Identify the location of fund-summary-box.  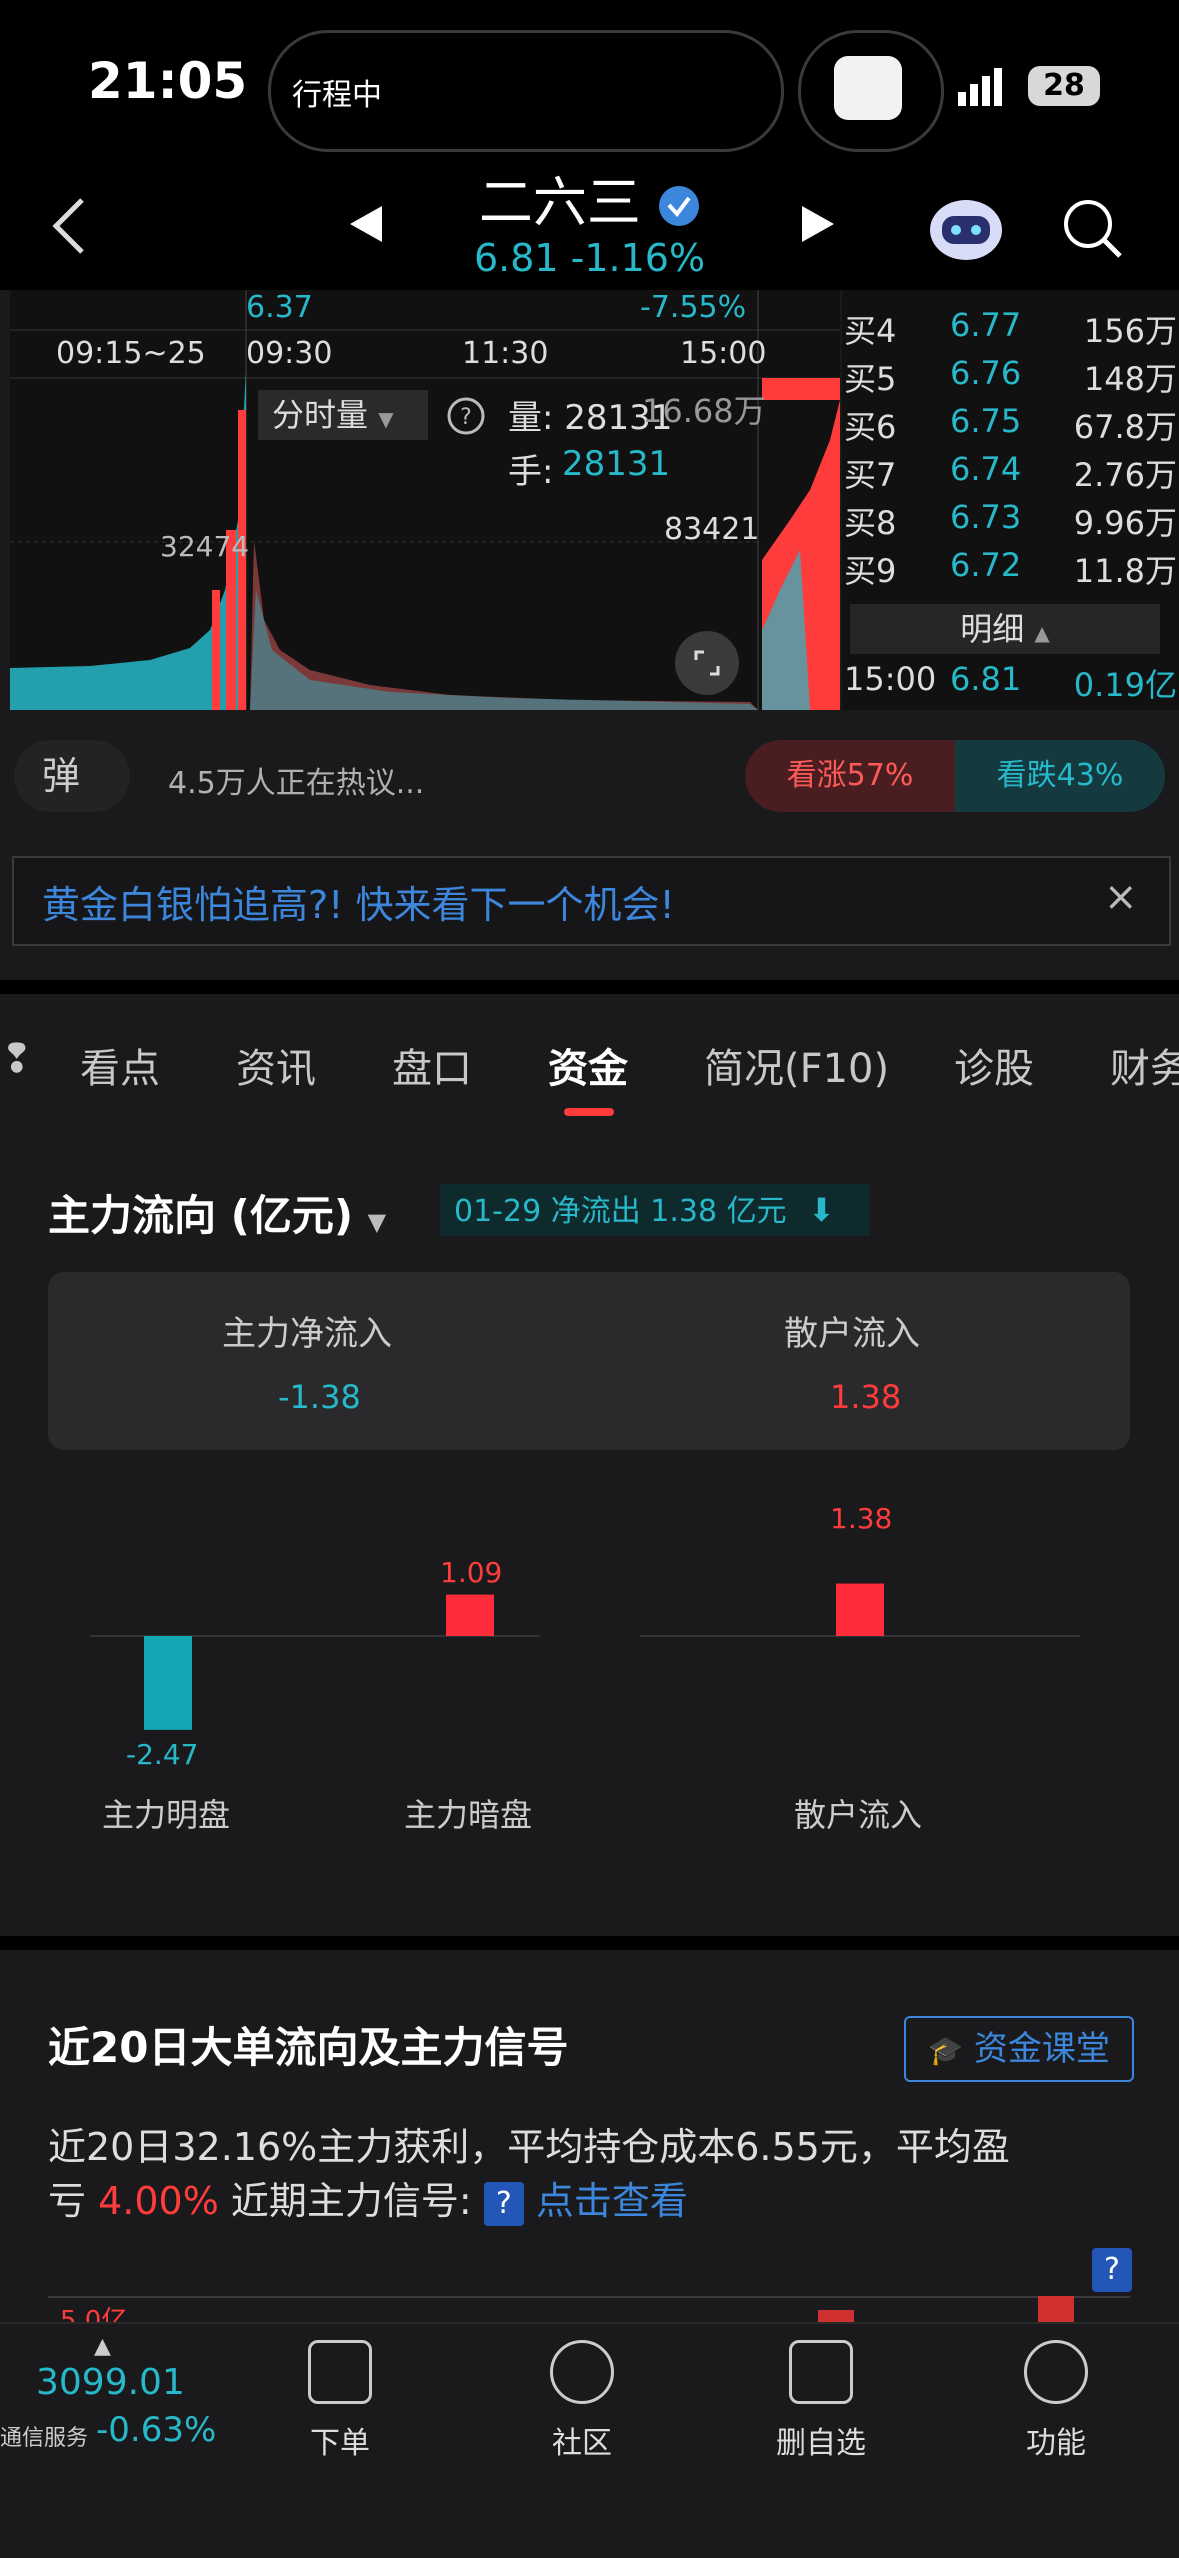
(589, 1361).